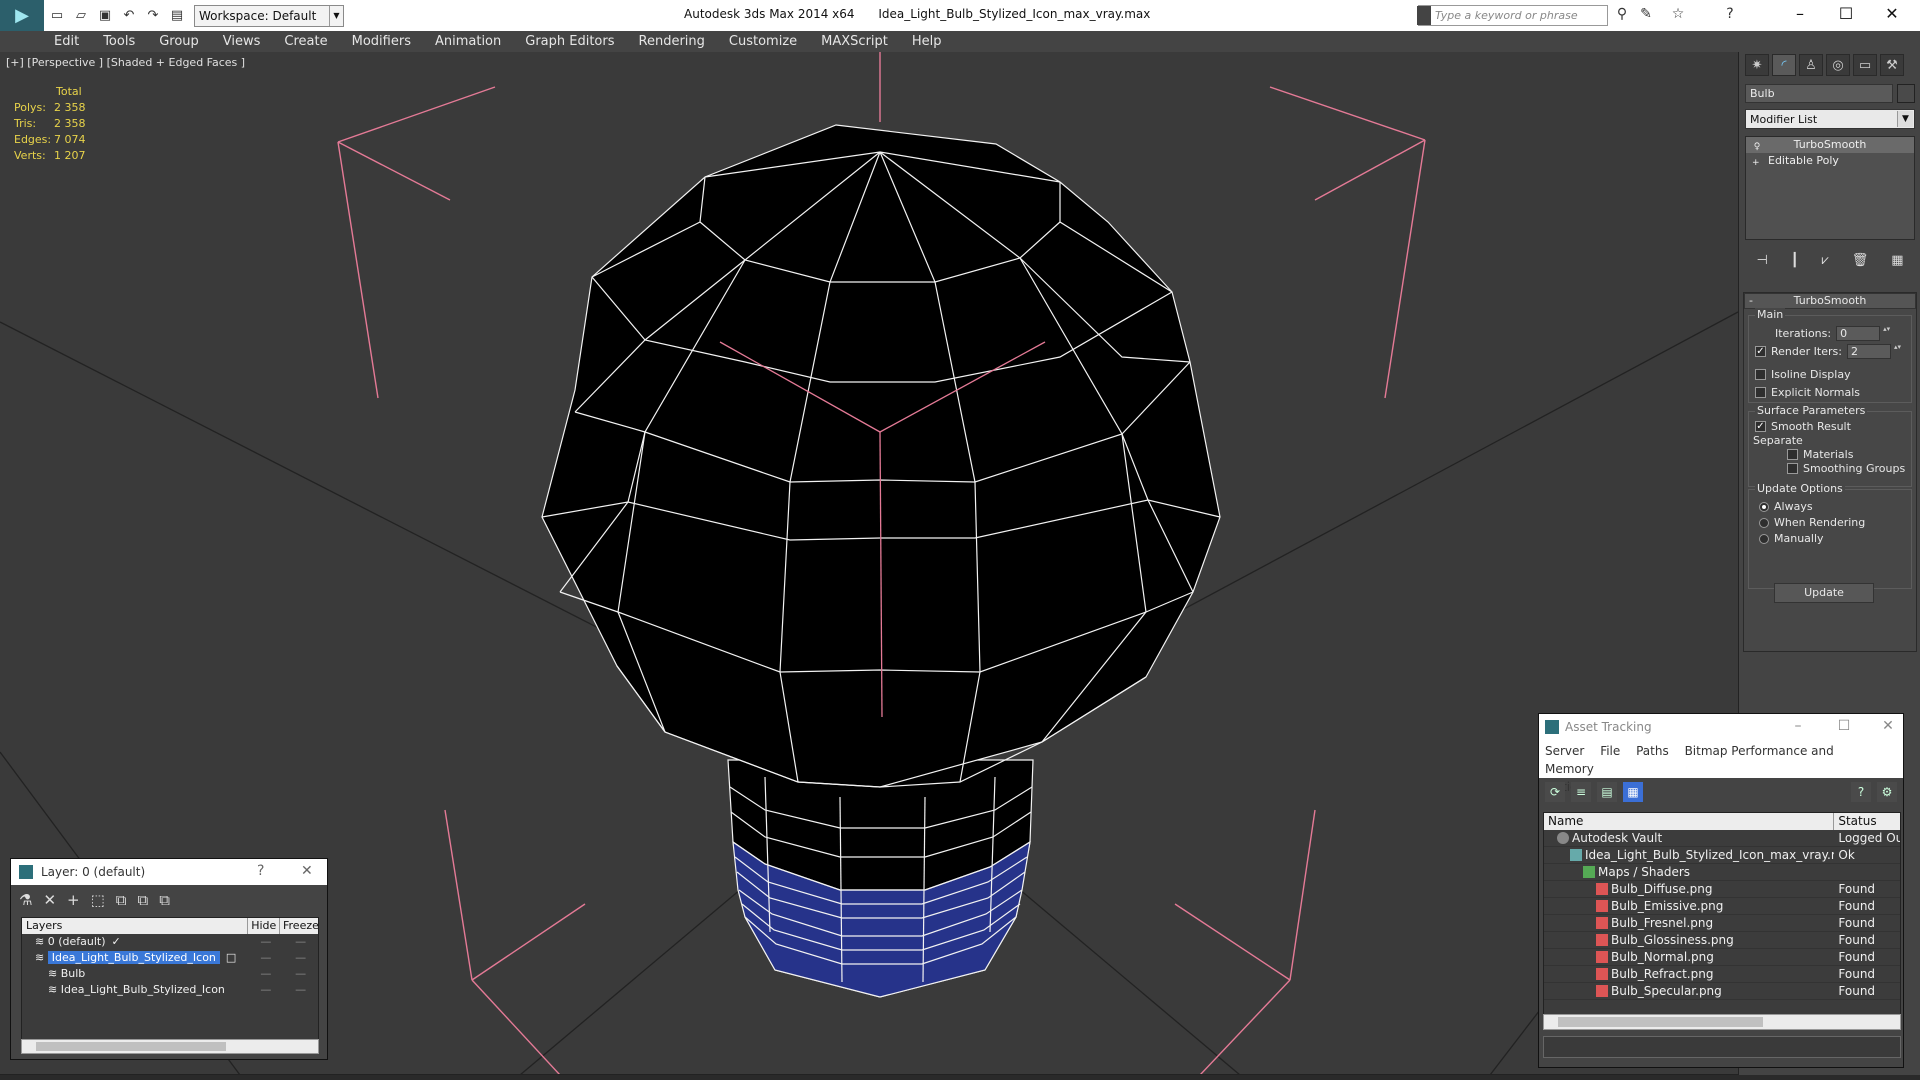 The width and height of the screenshot is (1920, 1080). What do you see at coordinates (1722, 923) in the screenshot?
I see `asset-row: Bulb_Fresnel.png Found` at bounding box center [1722, 923].